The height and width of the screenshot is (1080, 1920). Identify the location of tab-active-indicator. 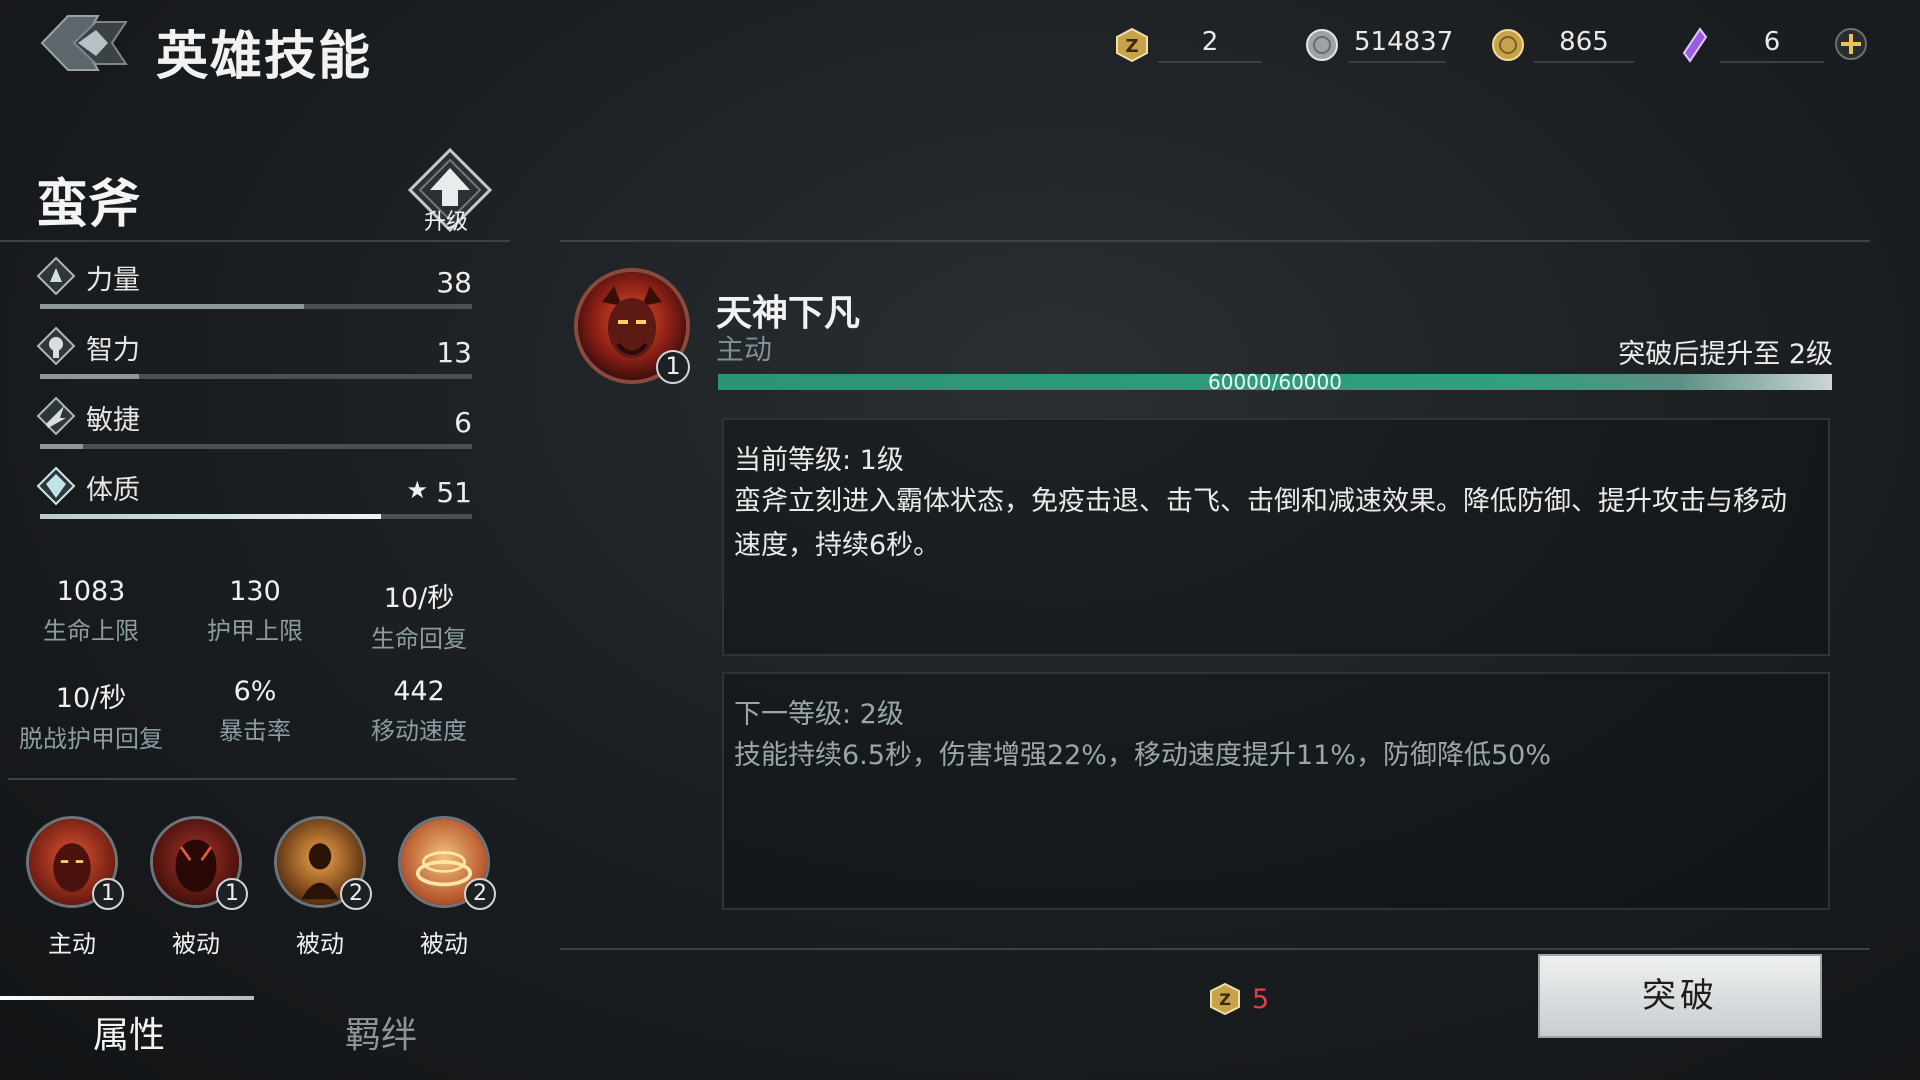
(127, 998).